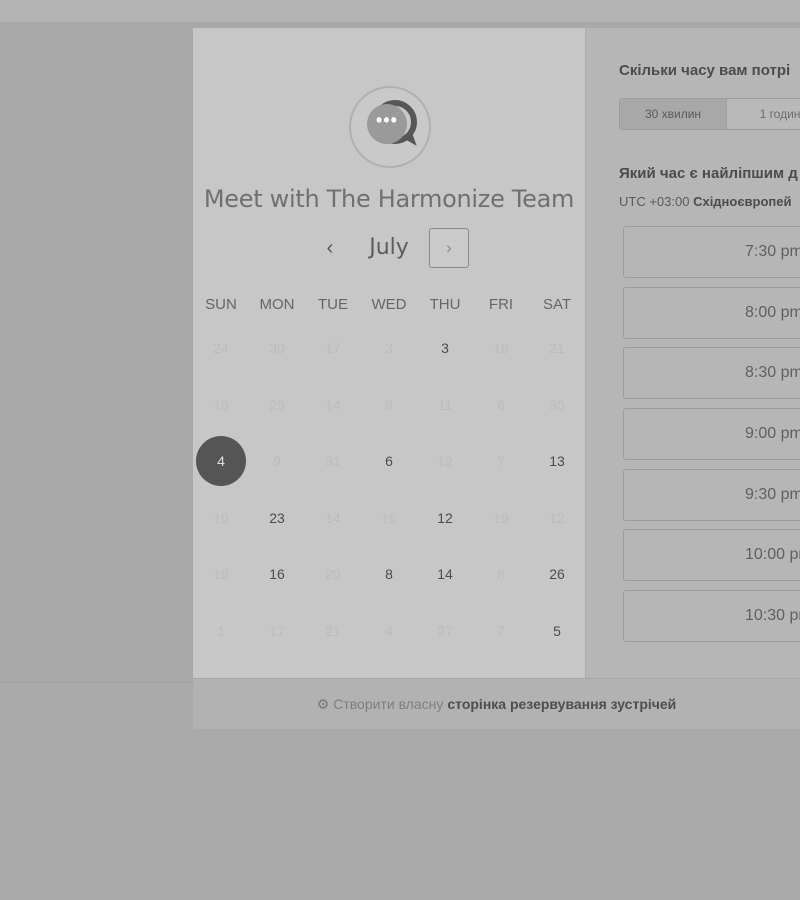 The image size is (800, 900). I want to click on calendar-day-number: 11, so click(445, 404).